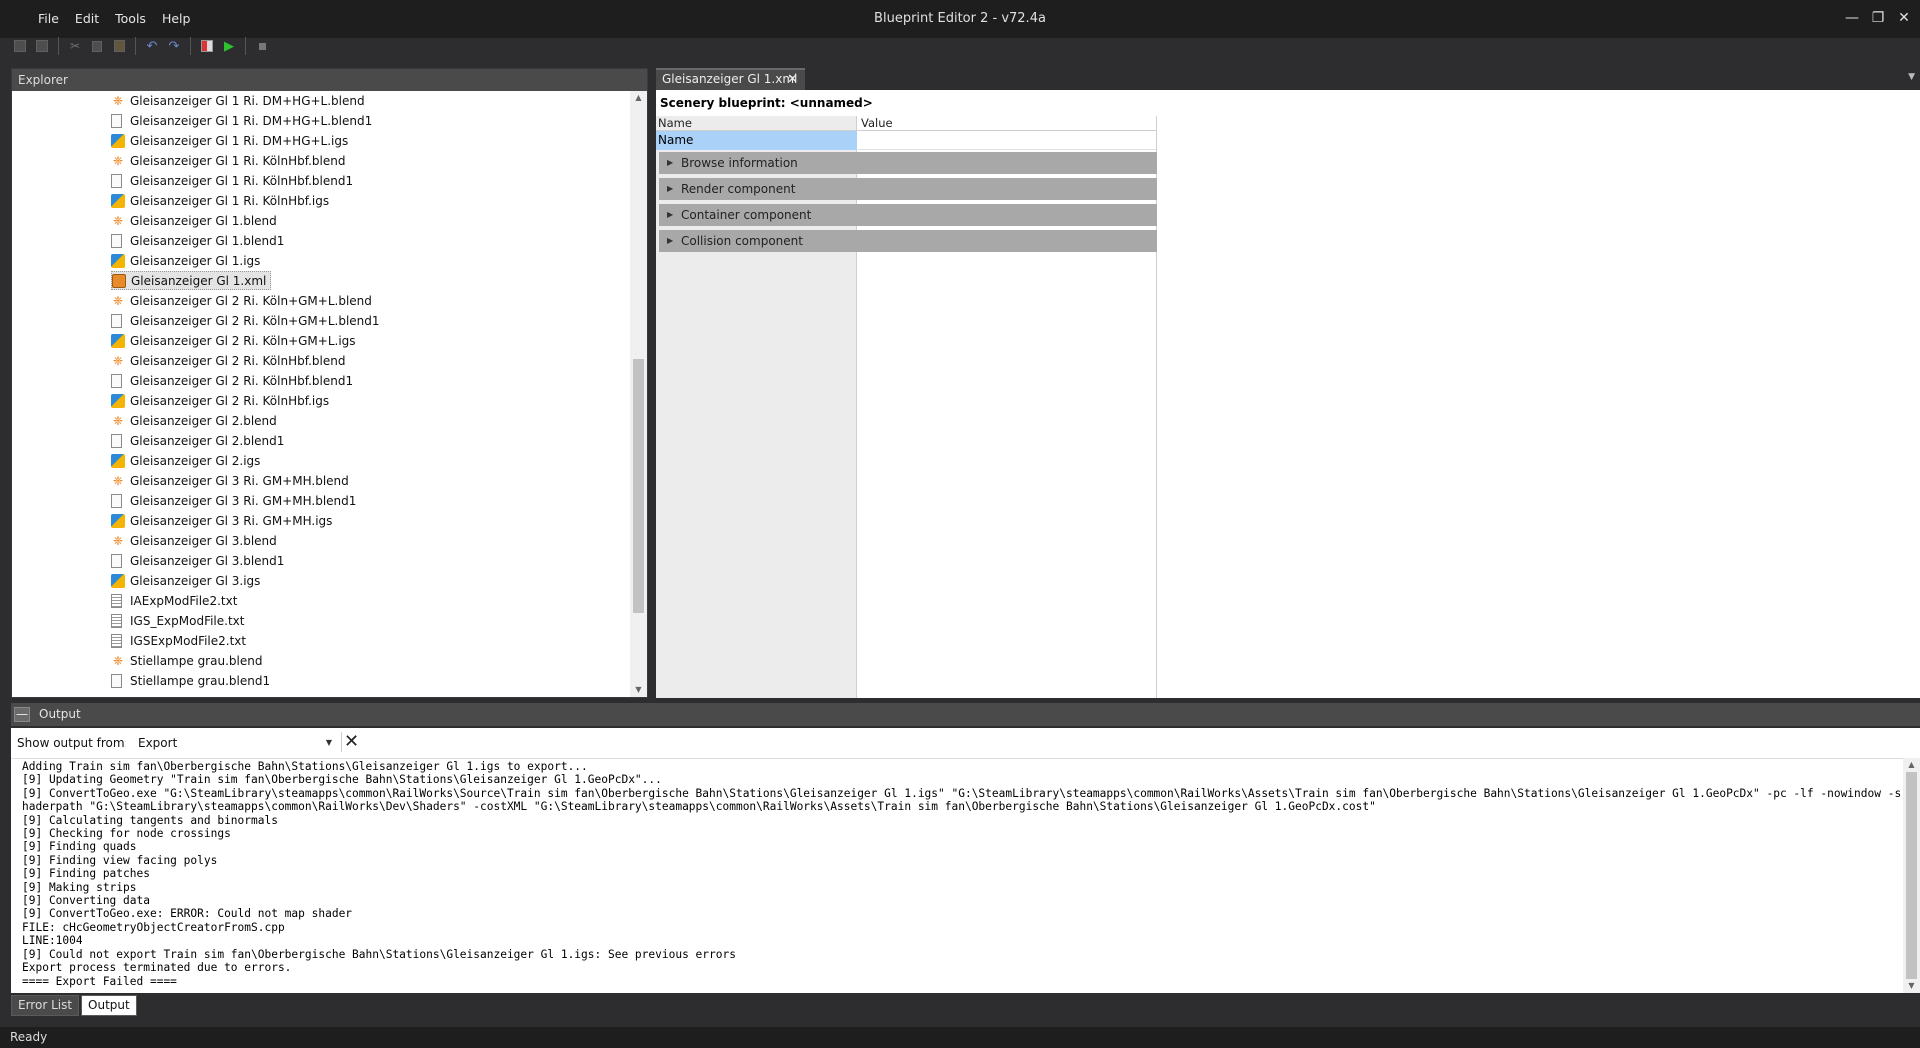 The height and width of the screenshot is (1048, 1920). I want to click on section-browse-information: ▶ Browse information, so click(908, 163).